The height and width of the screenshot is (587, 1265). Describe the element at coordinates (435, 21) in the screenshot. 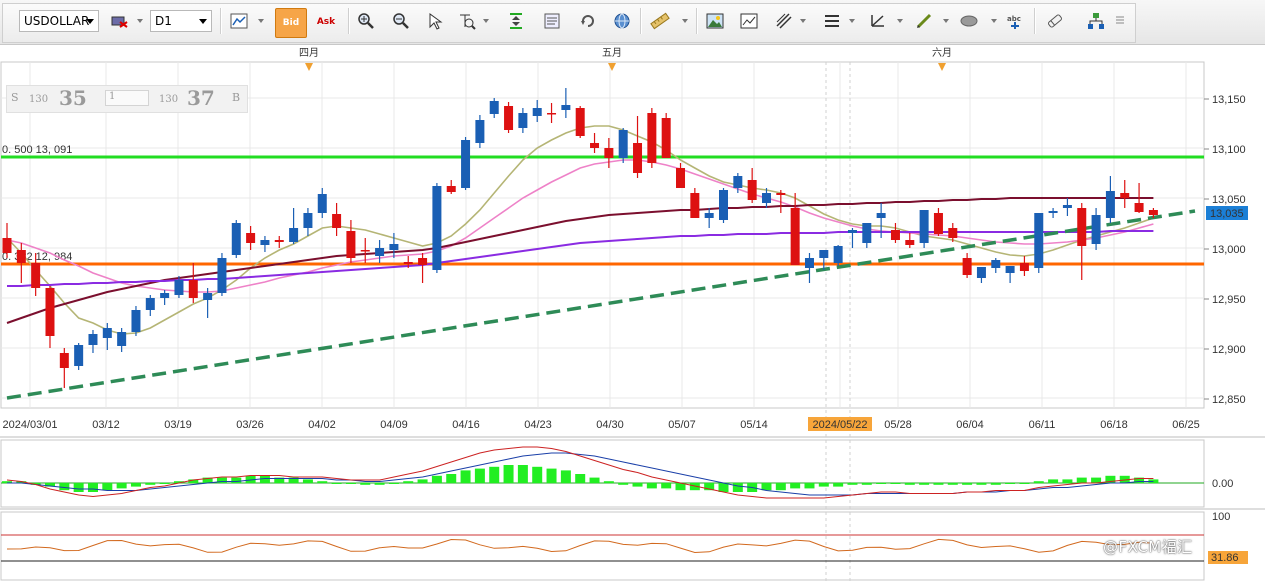

I see `cursor-icon` at that location.